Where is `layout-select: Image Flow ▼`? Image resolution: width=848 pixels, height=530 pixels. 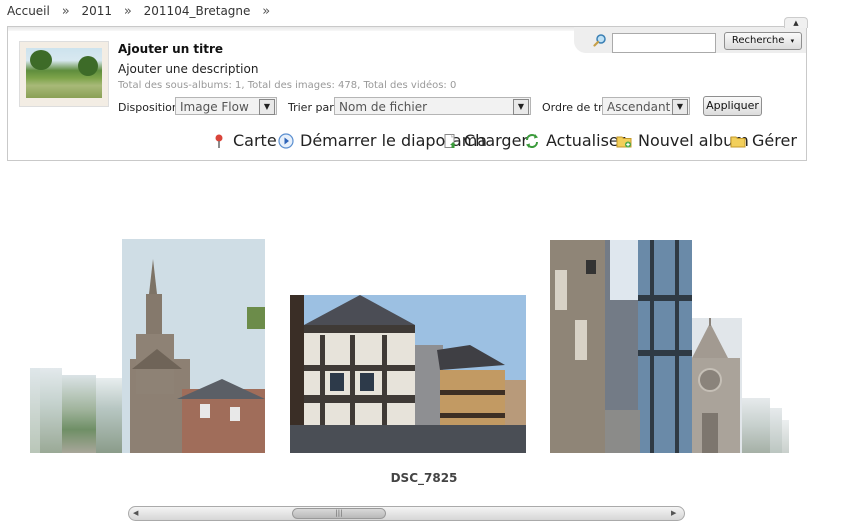 layout-select: Image Flow ▼ is located at coordinates (226, 106).